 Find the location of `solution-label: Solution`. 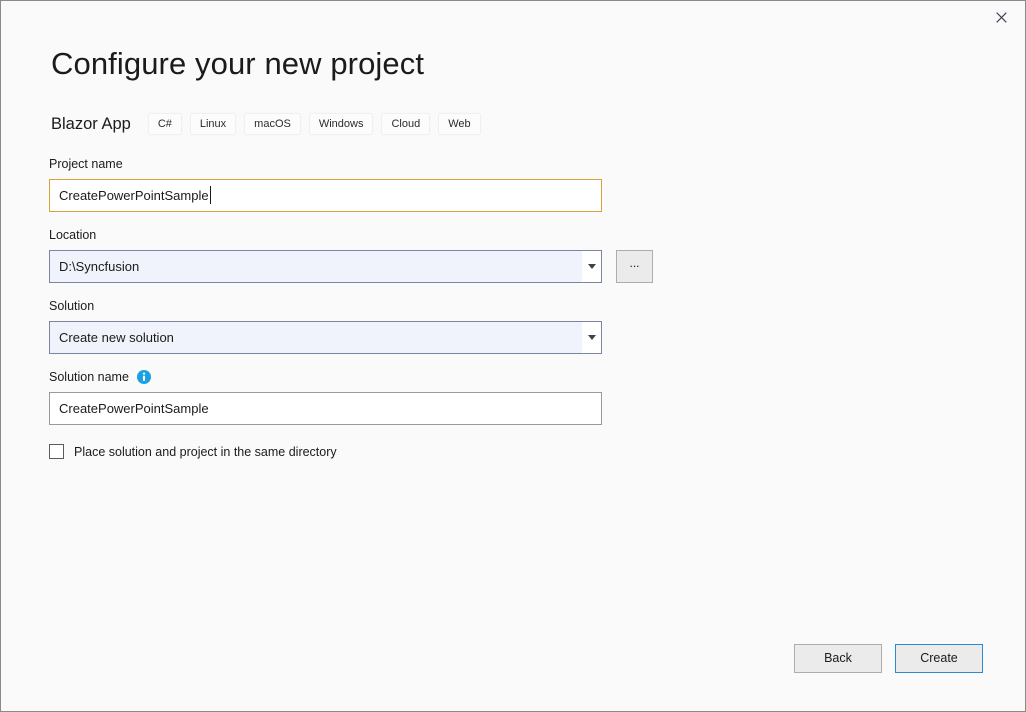

solution-label: Solution is located at coordinates (72, 306).